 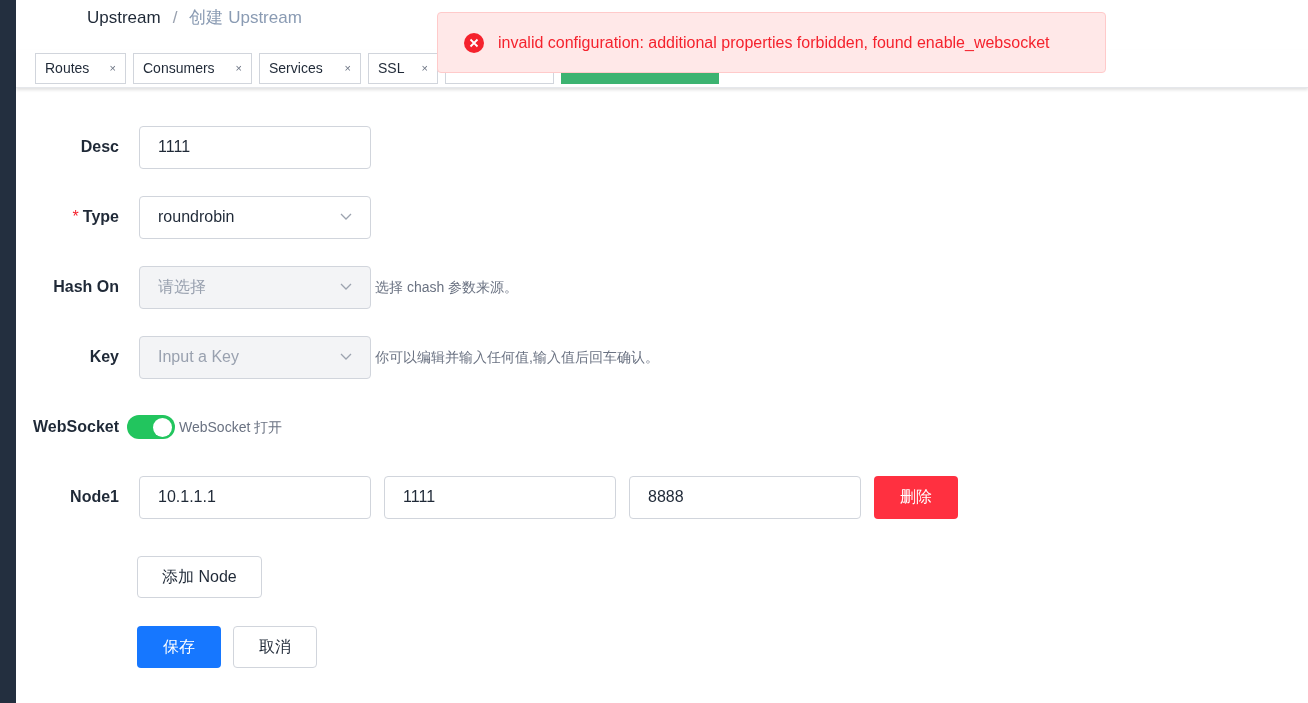 What do you see at coordinates (774, 42) in the screenshot?
I see `error-message: invalid configuration: additional properties forbidden, found enable_websocket` at bounding box center [774, 42].